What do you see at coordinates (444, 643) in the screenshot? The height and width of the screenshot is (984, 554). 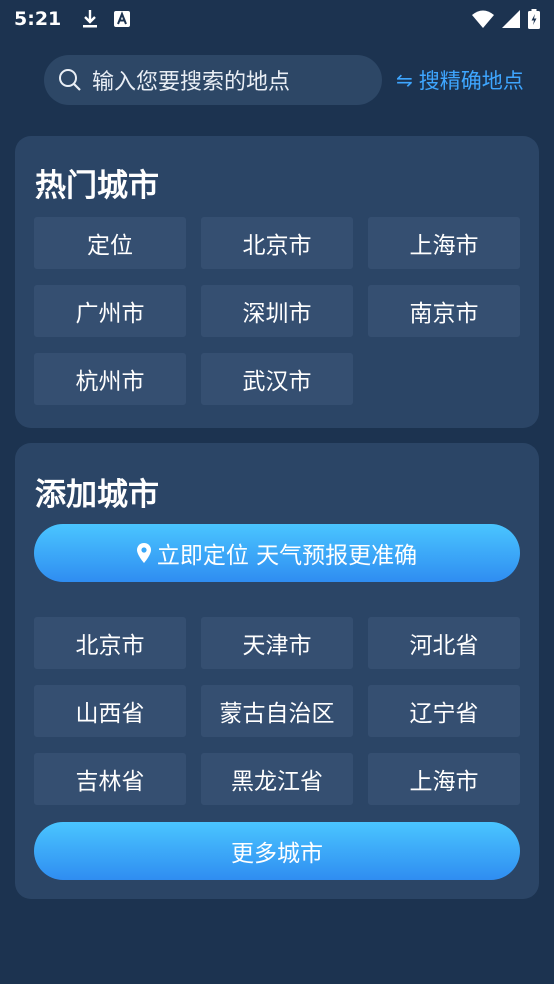 I see `province-item: 河北省` at bounding box center [444, 643].